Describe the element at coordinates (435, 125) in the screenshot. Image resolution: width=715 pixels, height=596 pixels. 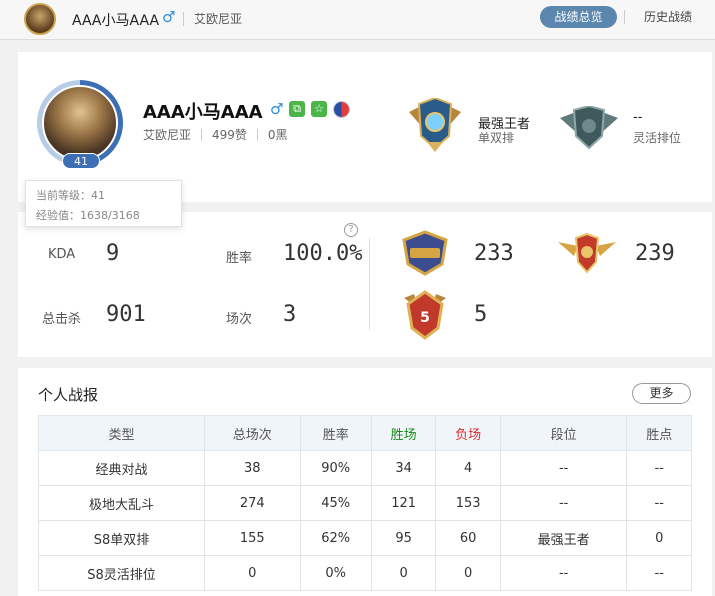
I see `challenger-emblem-icon` at that location.